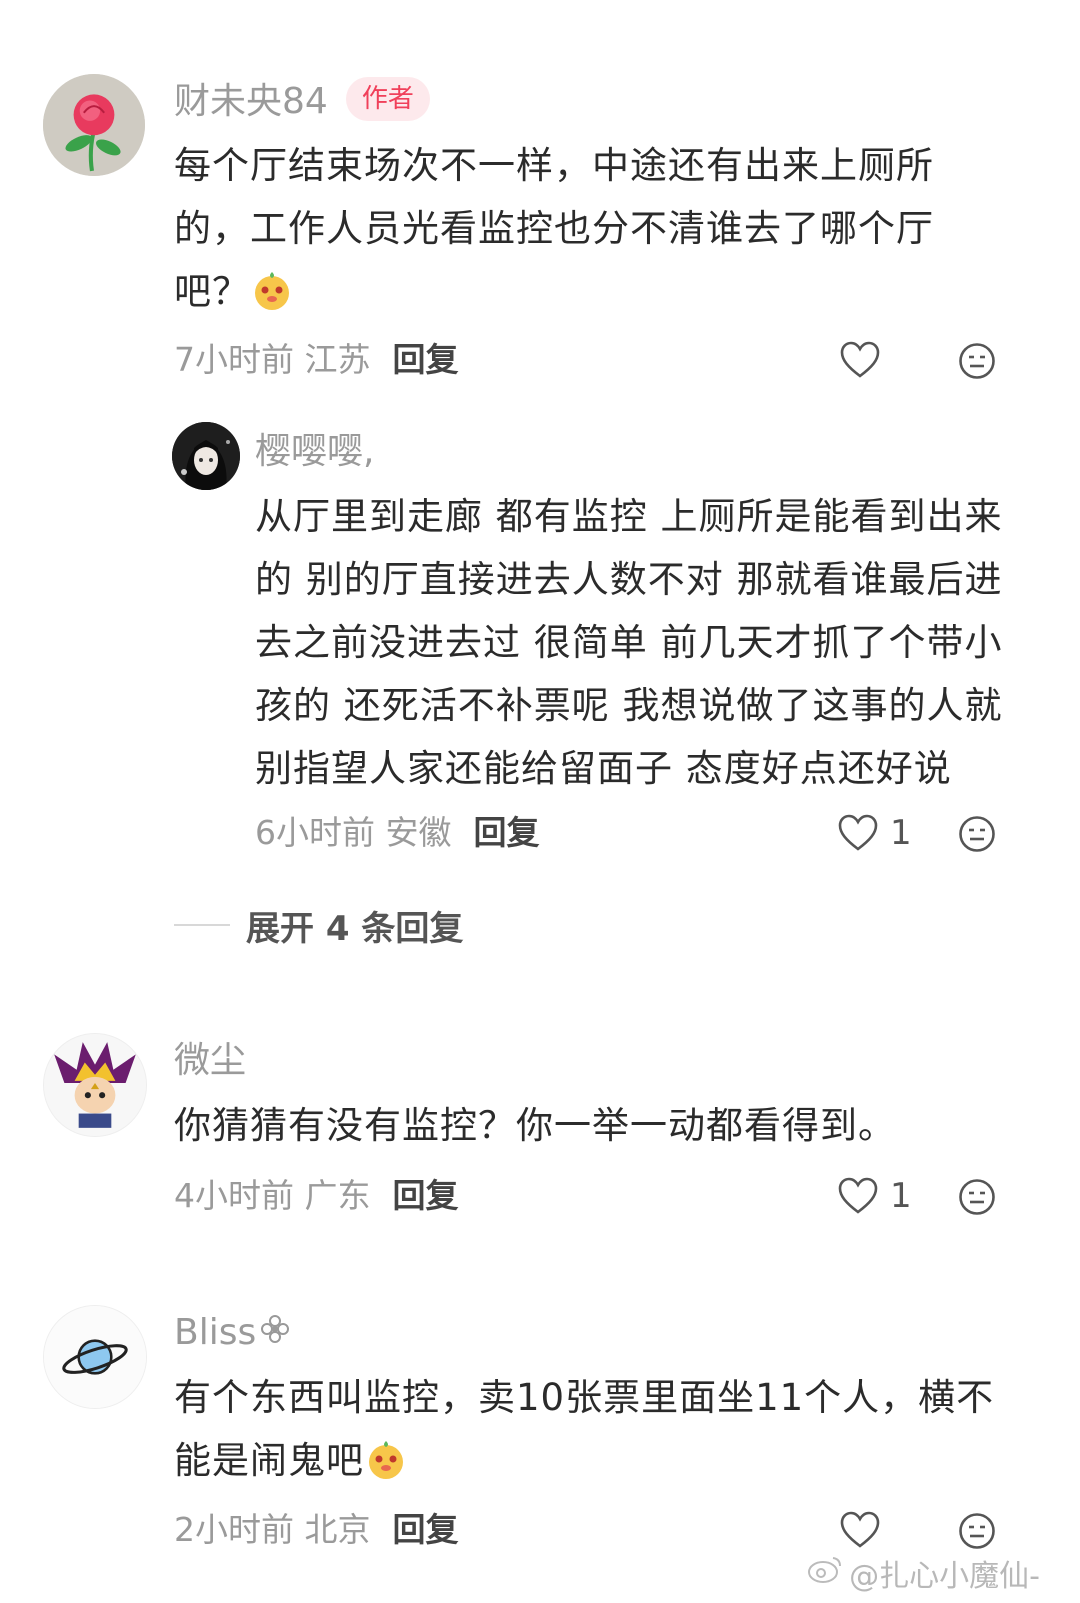  Describe the element at coordinates (215, 1332) in the screenshot. I see `username: Bliss` at that location.